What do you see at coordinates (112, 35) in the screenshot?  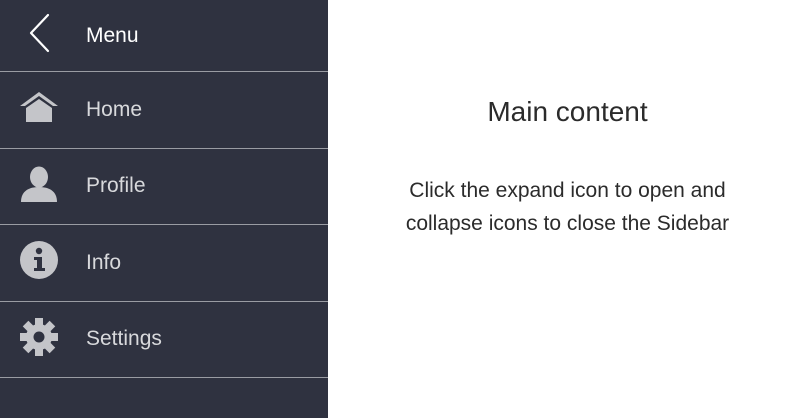 I see `menu-title: Menu` at bounding box center [112, 35].